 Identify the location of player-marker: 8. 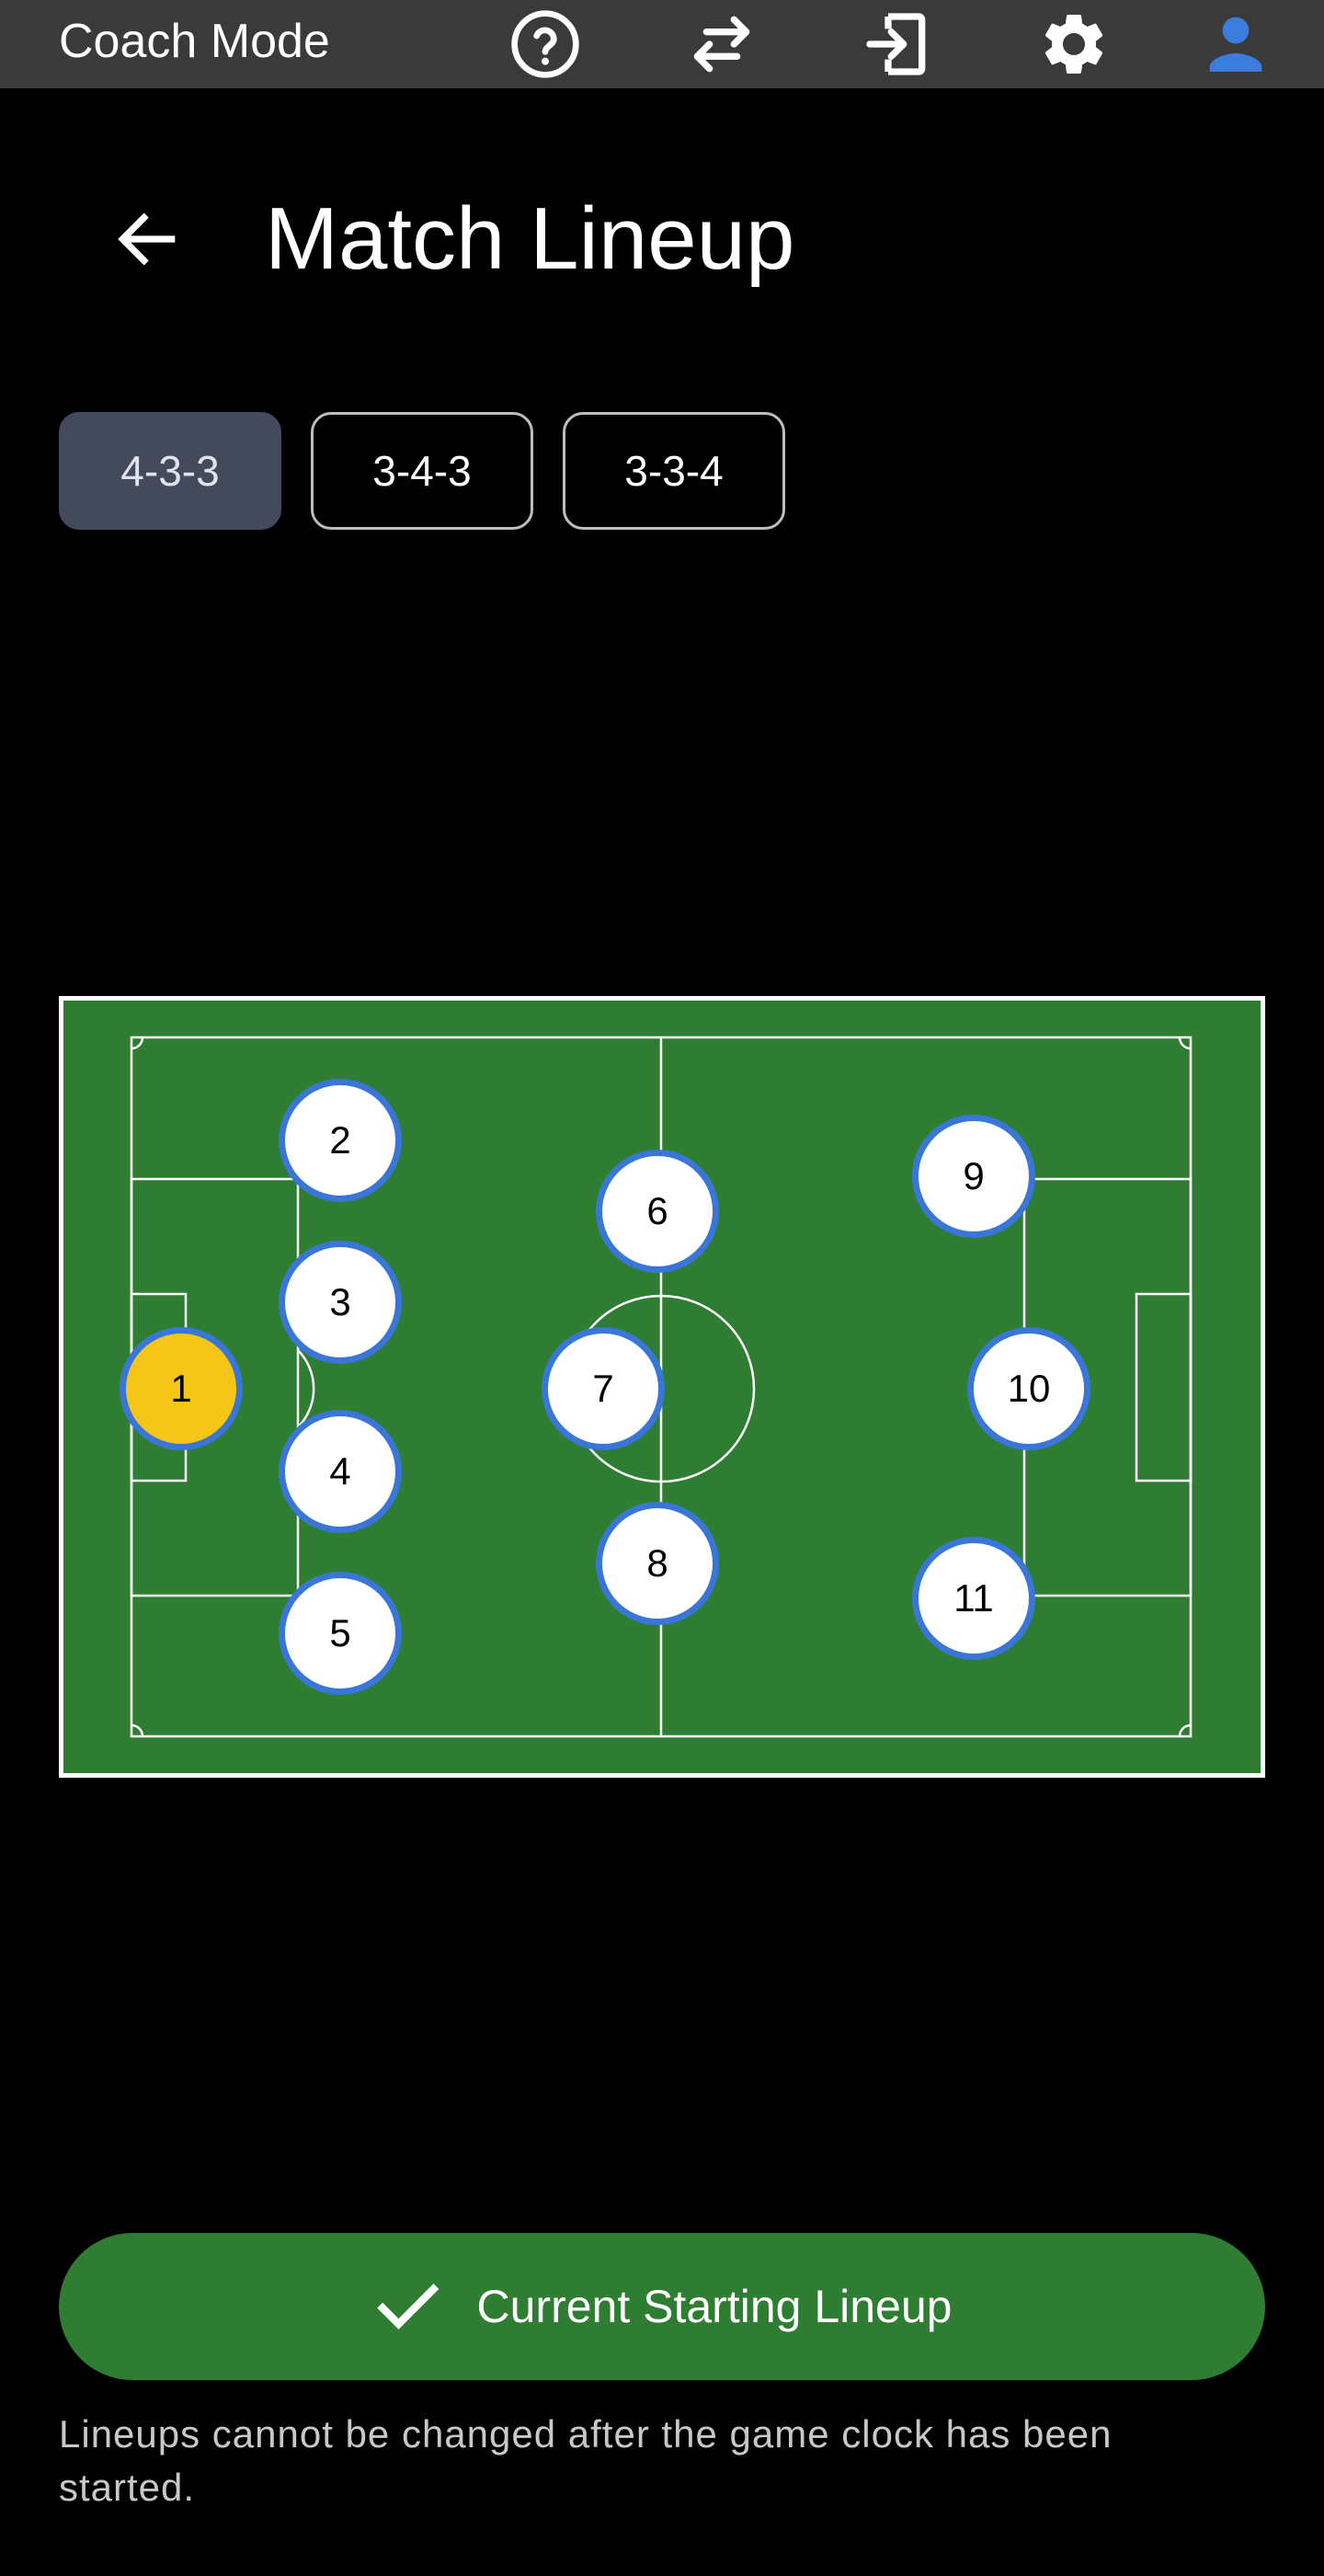
(657, 1564).